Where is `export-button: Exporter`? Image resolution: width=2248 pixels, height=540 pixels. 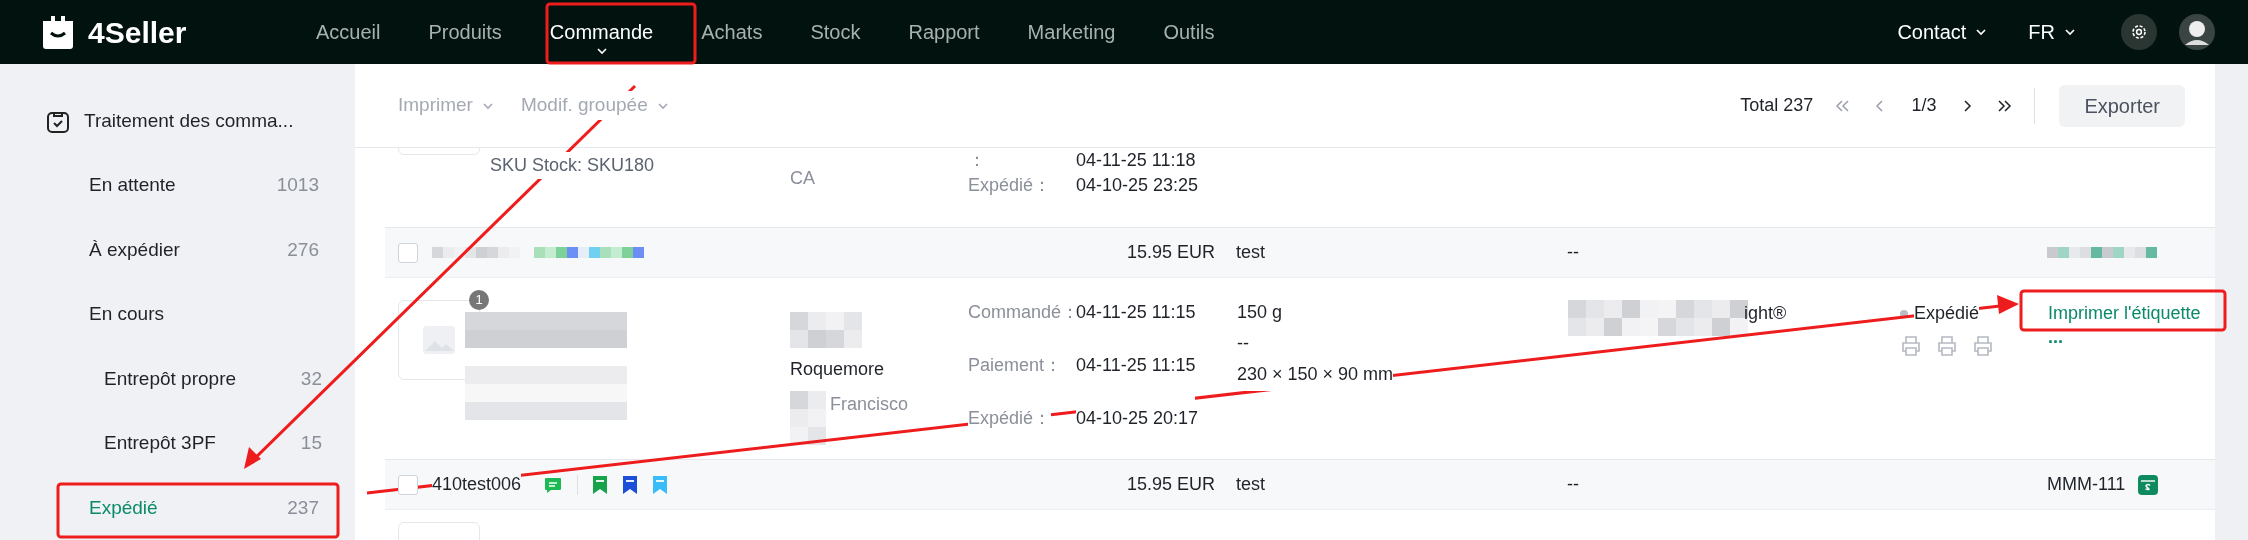
export-button: Exporter is located at coordinates (2122, 105).